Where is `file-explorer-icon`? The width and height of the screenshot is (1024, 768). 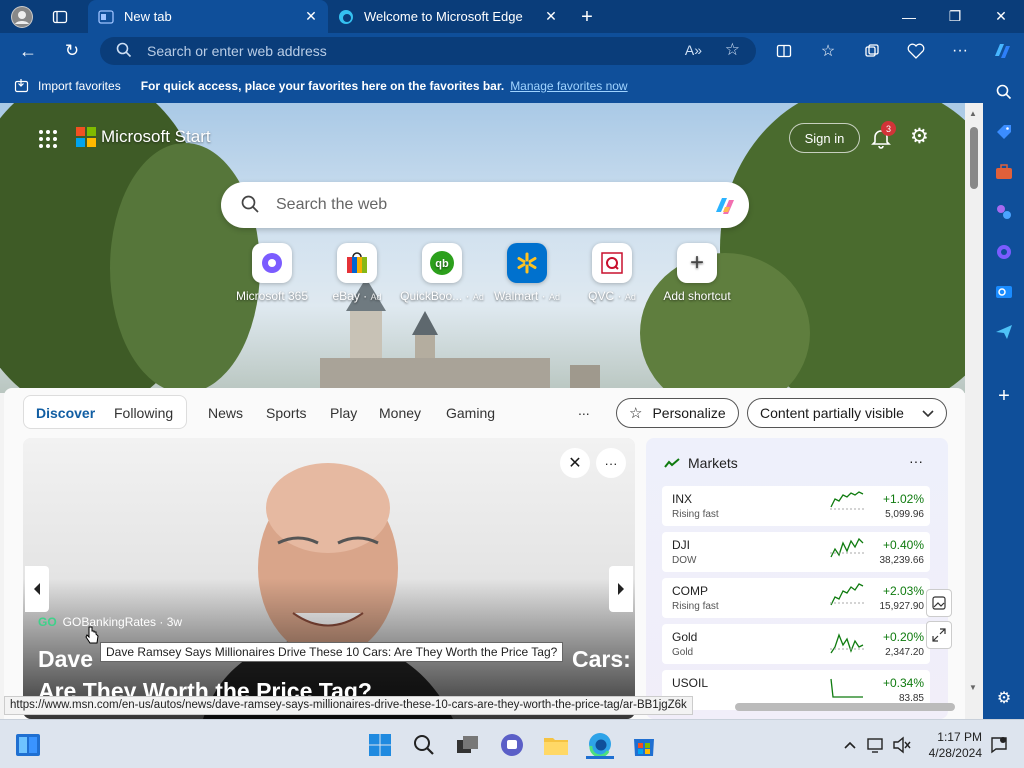 file-explorer-icon is located at coordinates (556, 745).